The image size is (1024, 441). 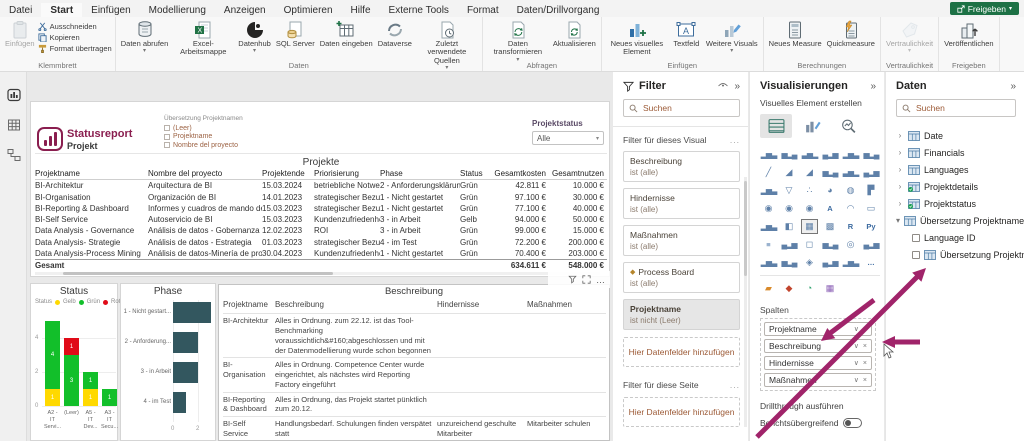 I want to click on column-header-status: Status, so click(x=474, y=173).